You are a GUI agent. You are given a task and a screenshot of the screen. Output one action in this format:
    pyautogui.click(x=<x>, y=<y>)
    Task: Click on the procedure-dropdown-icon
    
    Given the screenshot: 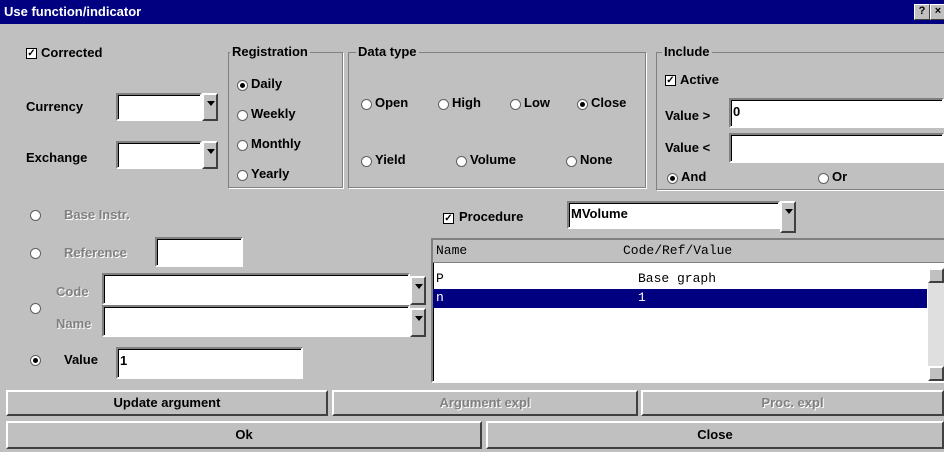 What is the action you would take?
    pyautogui.click(x=788, y=217)
    